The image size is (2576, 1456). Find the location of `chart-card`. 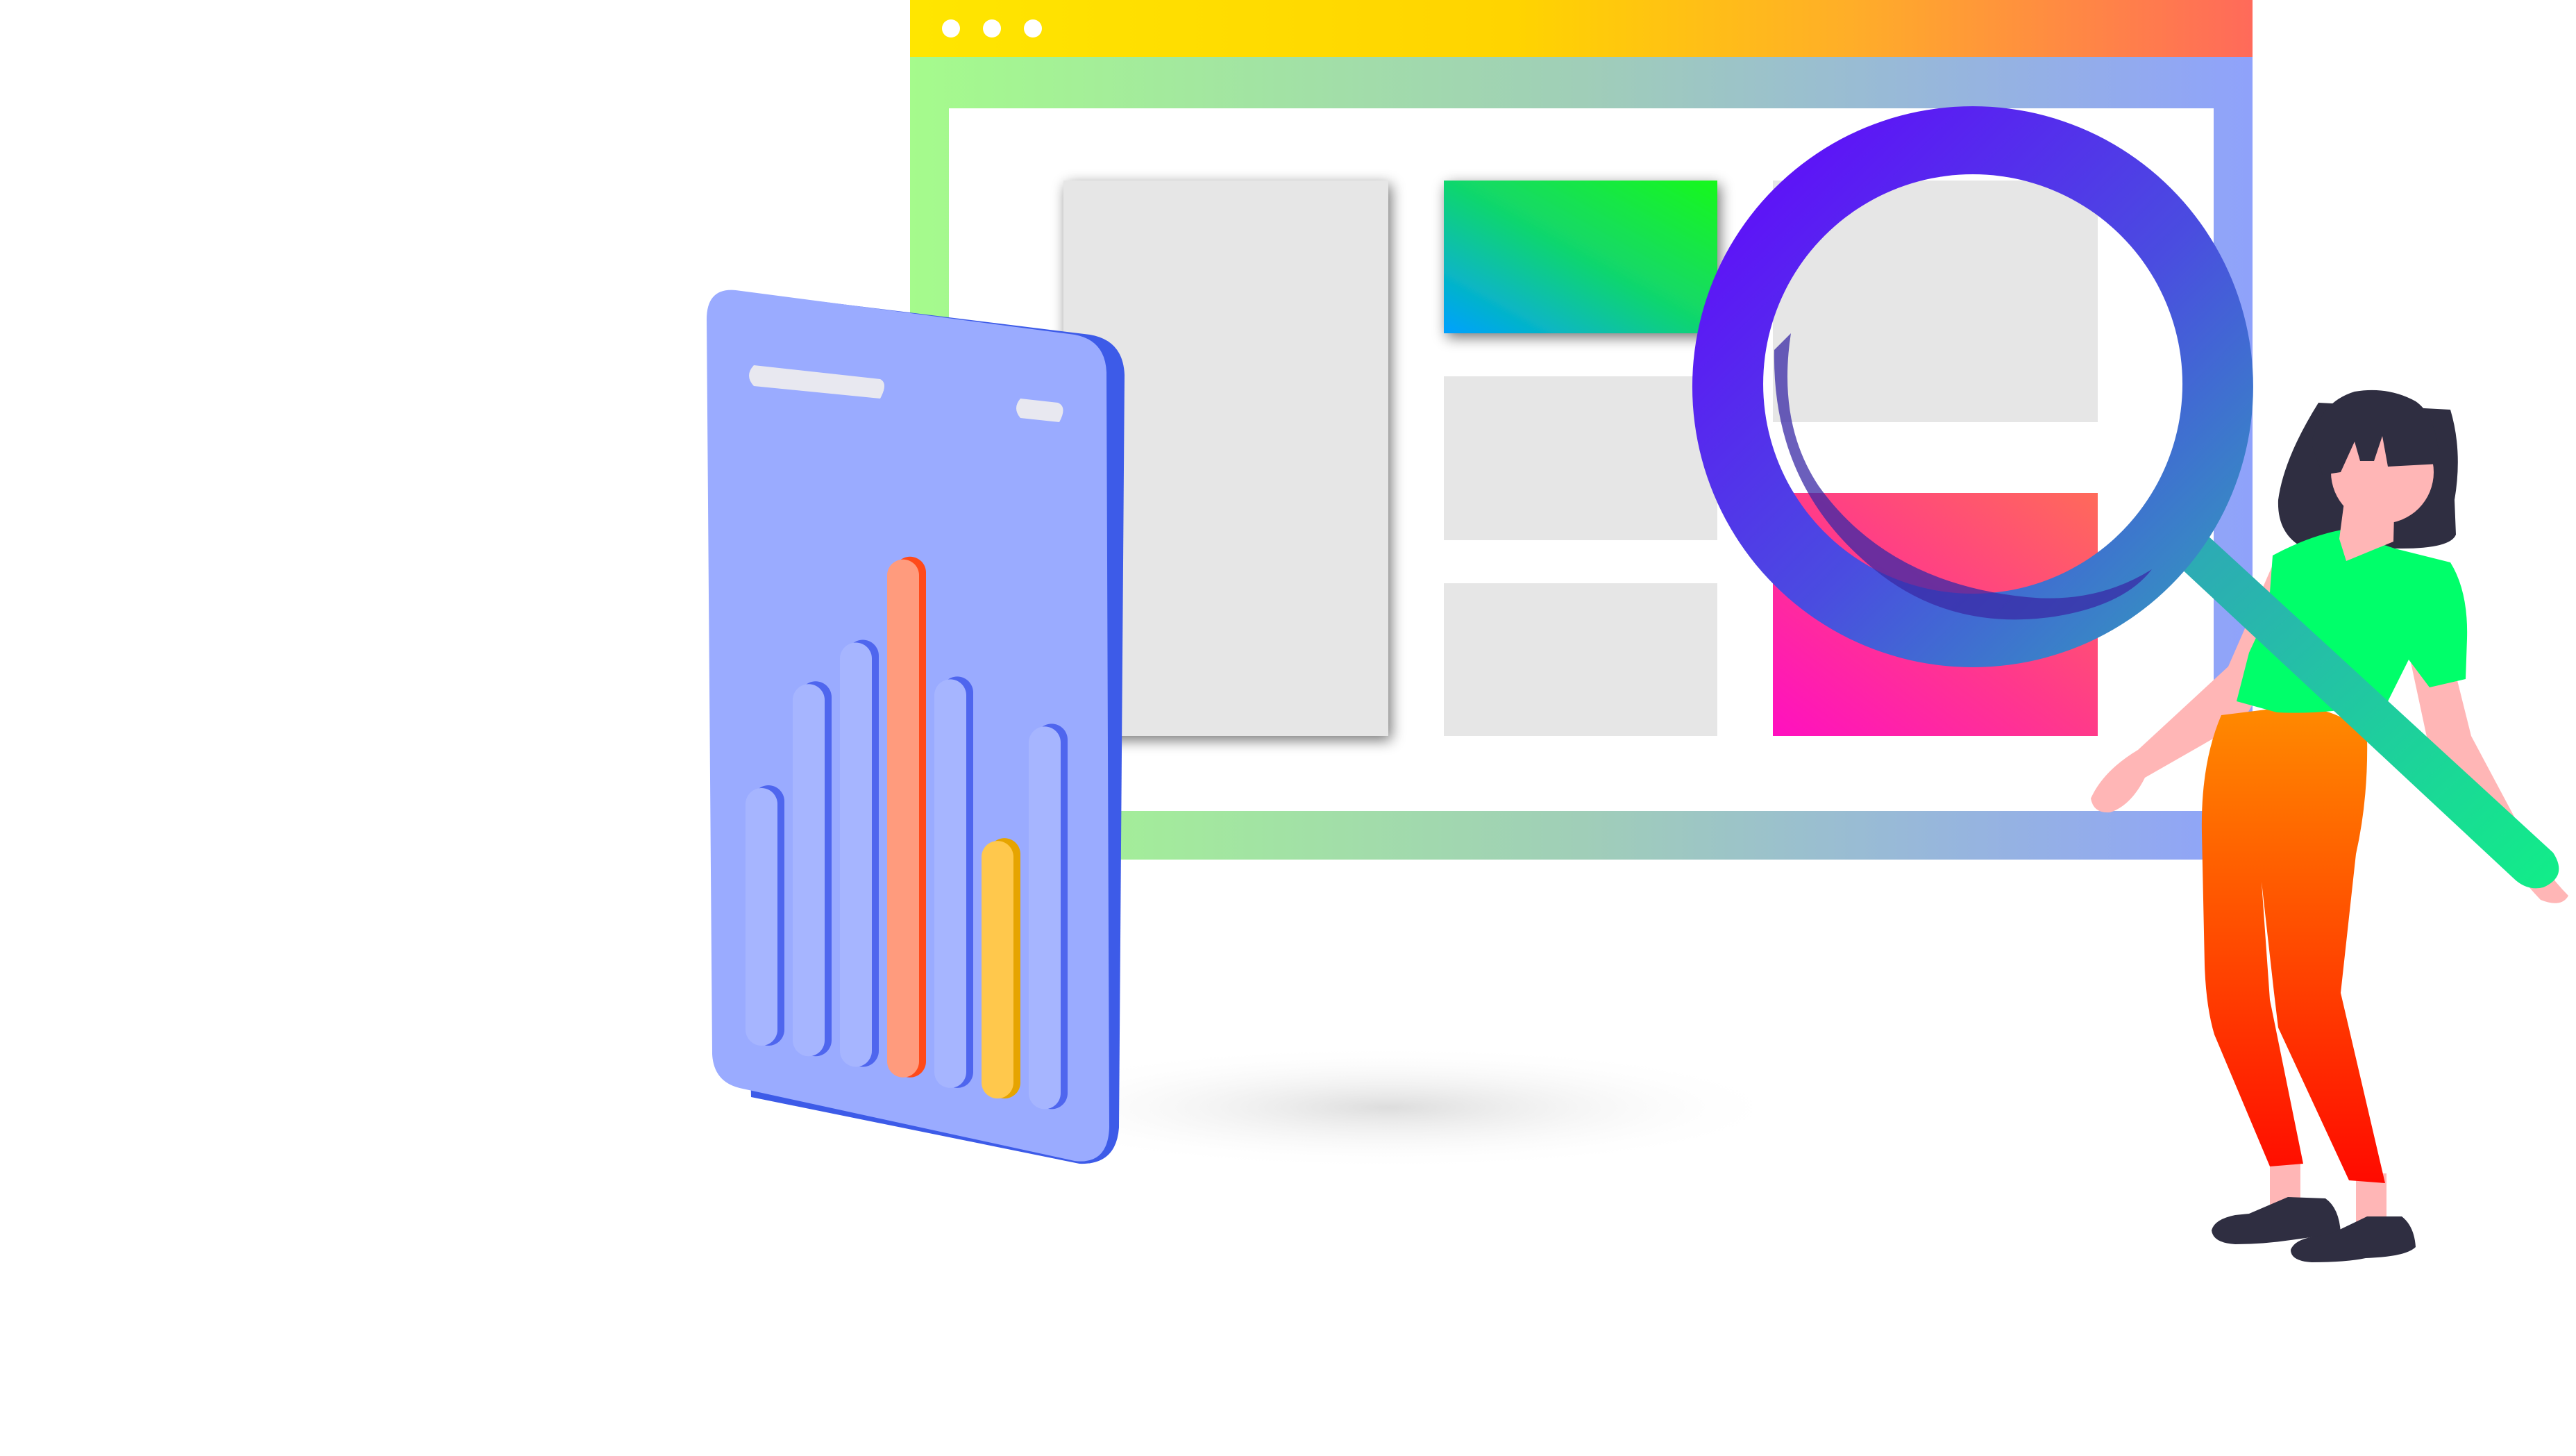

chart-card is located at coordinates (916, 727).